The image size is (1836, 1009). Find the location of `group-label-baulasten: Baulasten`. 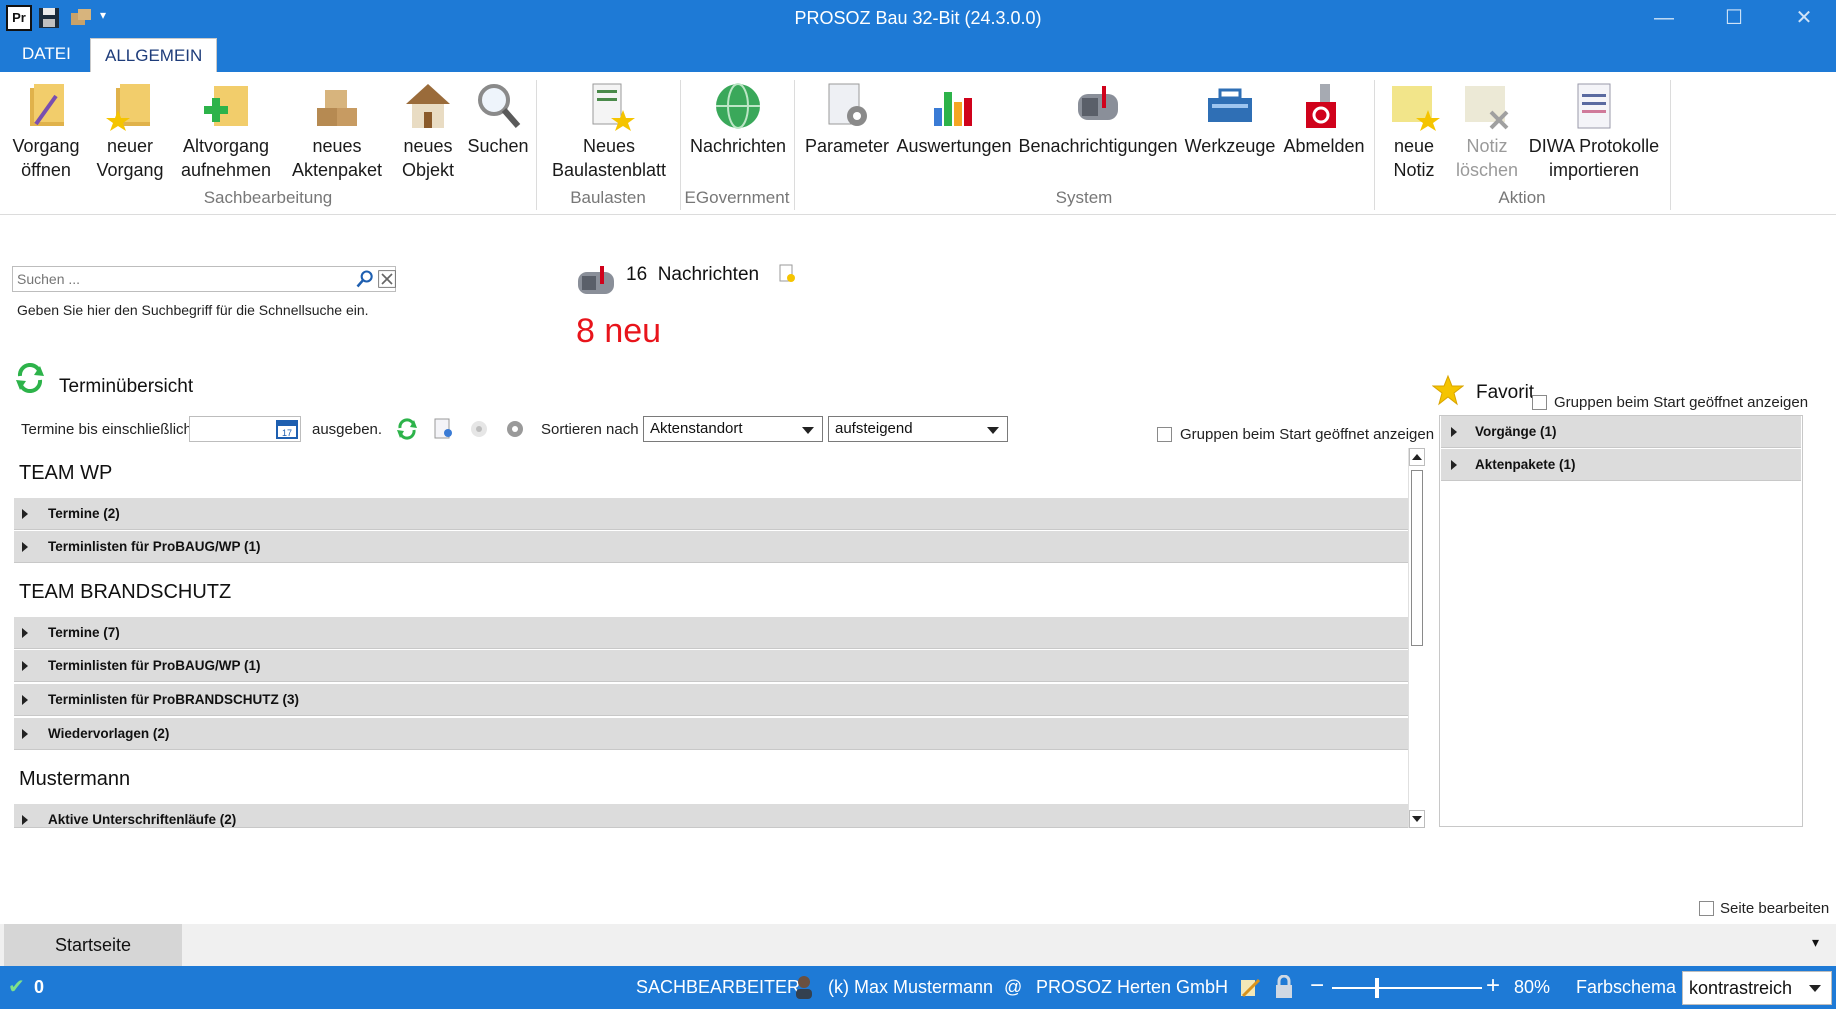

group-label-baulasten: Baulasten is located at coordinates (608, 197).